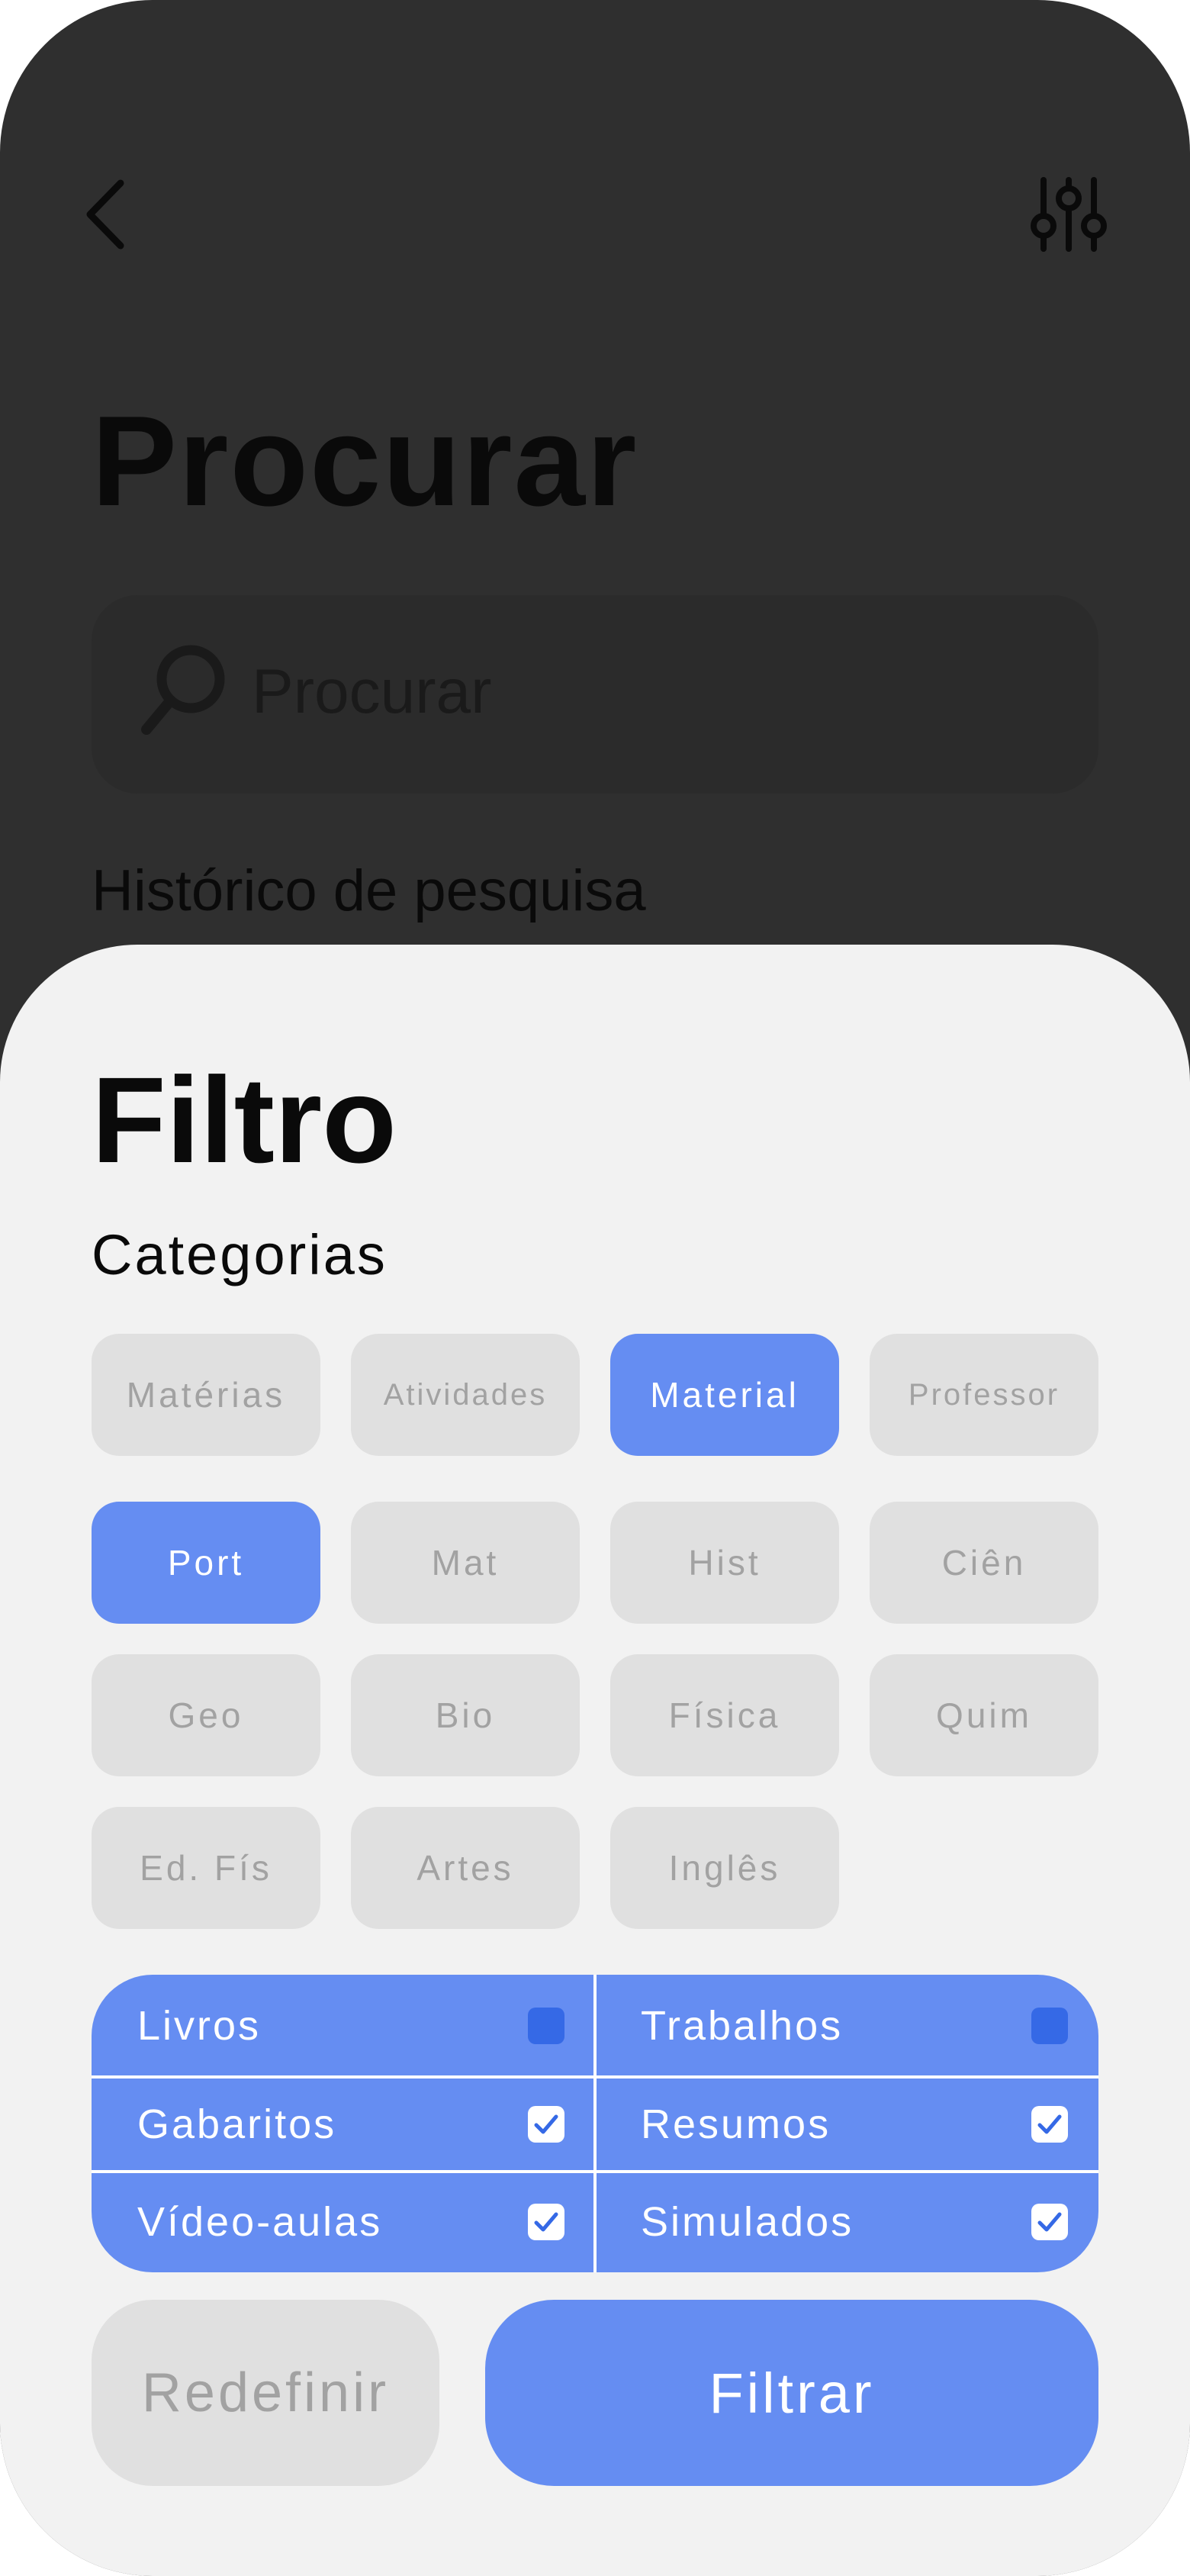 This screenshot has width=1190, height=2576. What do you see at coordinates (372, 691) in the screenshot?
I see `search-placeholder: Procurar` at bounding box center [372, 691].